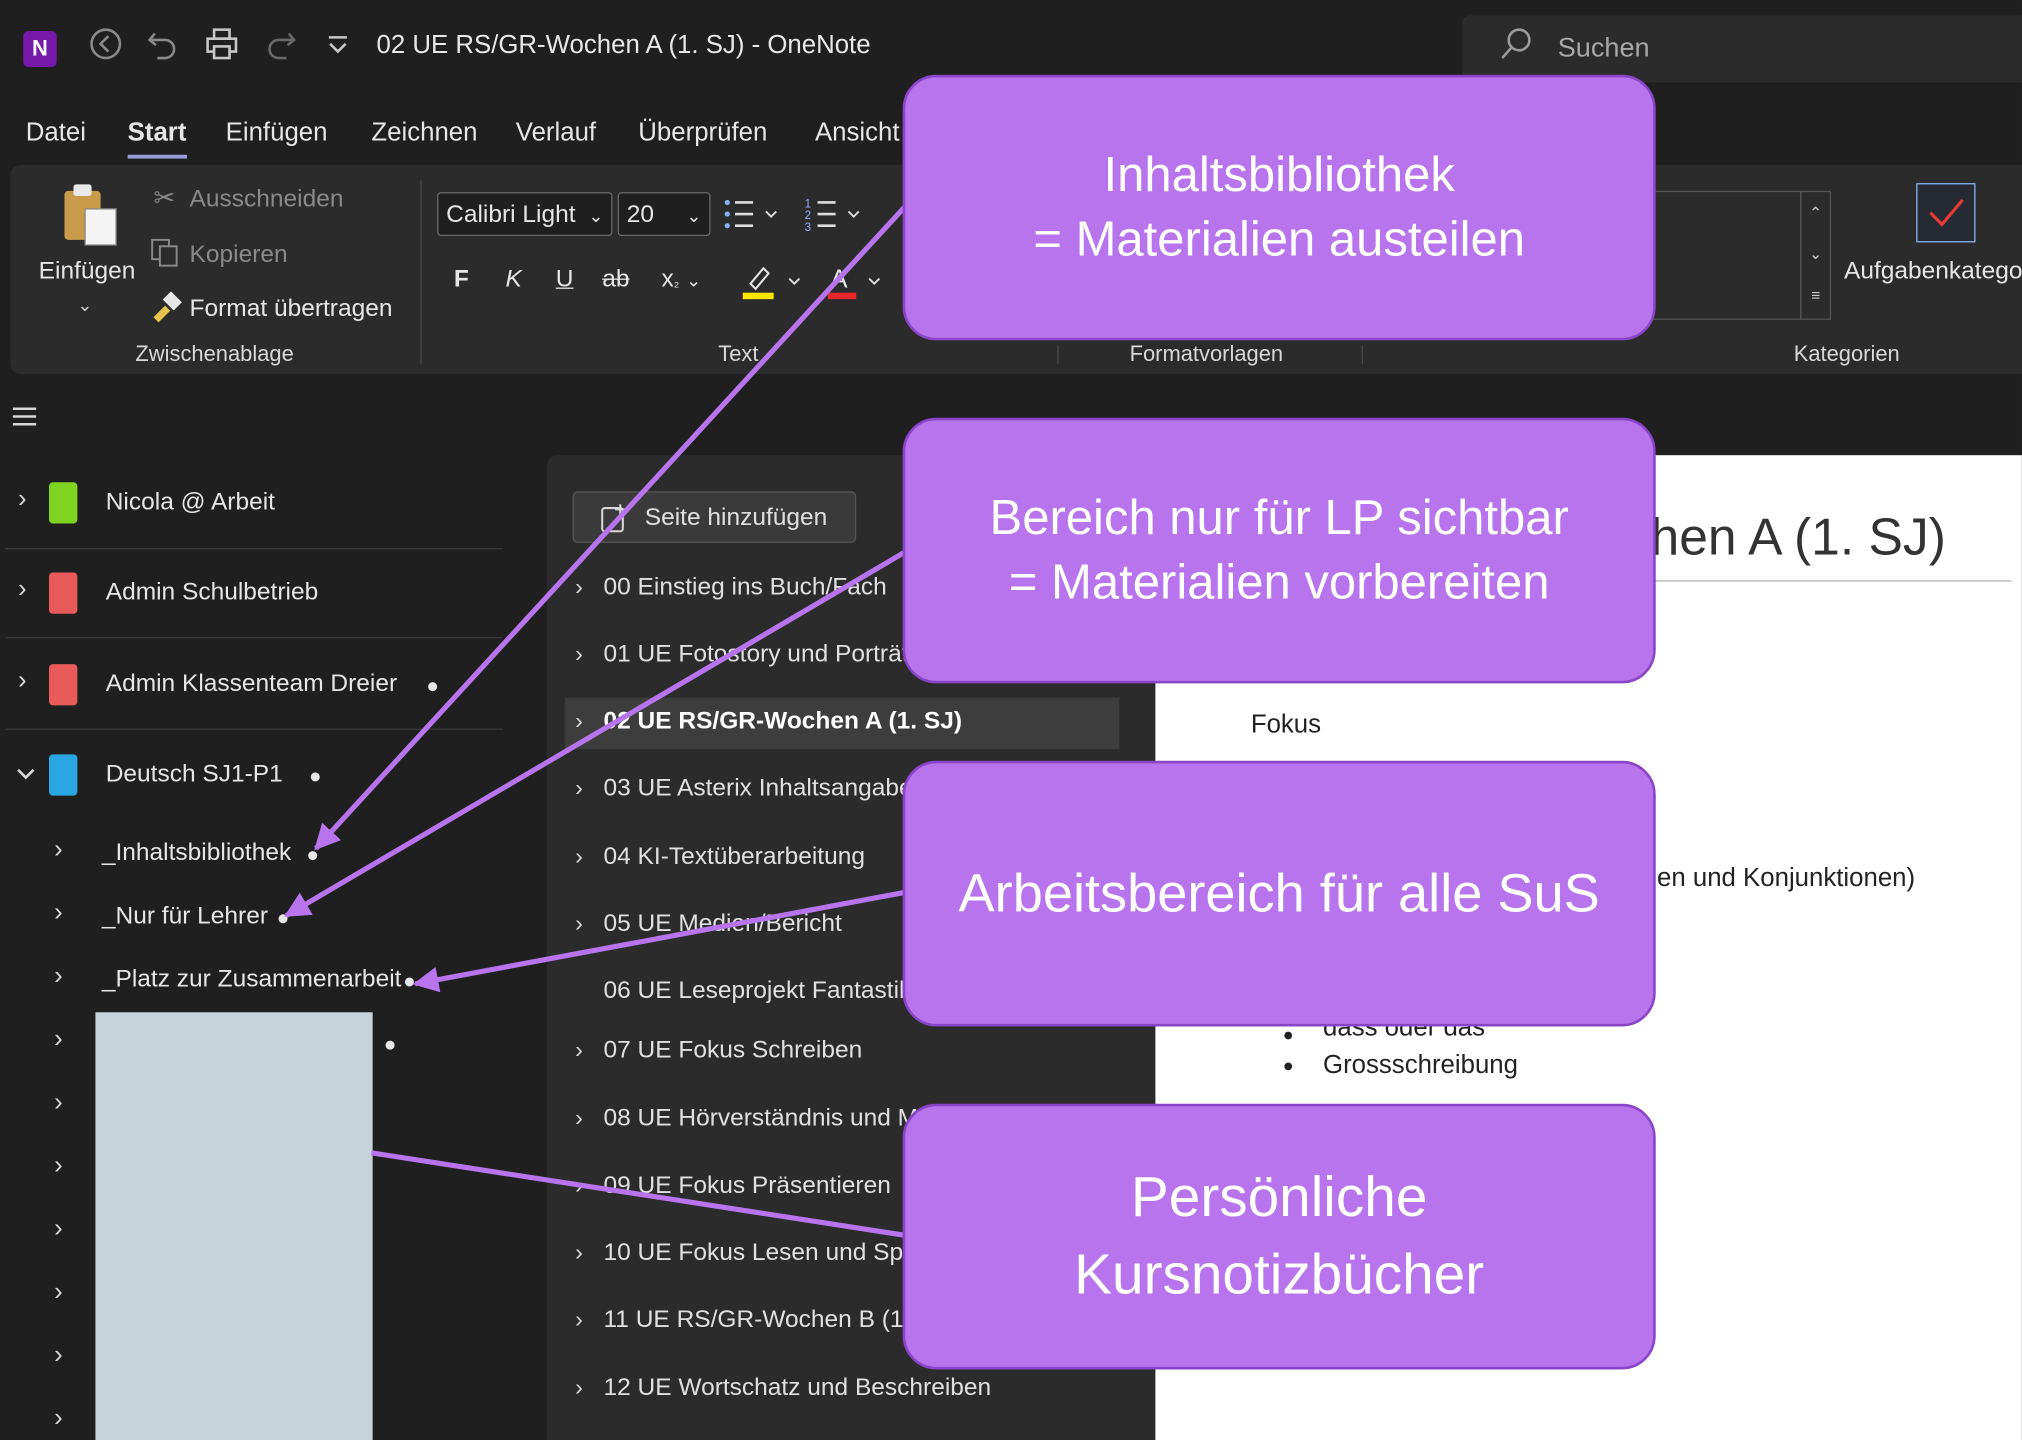  What do you see at coordinates (1279, 207) in the screenshot?
I see `callout-inhaltsbibliothek: Inhaltsbibliothek = Materialien austeilen` at bounding box center [1279, 207].